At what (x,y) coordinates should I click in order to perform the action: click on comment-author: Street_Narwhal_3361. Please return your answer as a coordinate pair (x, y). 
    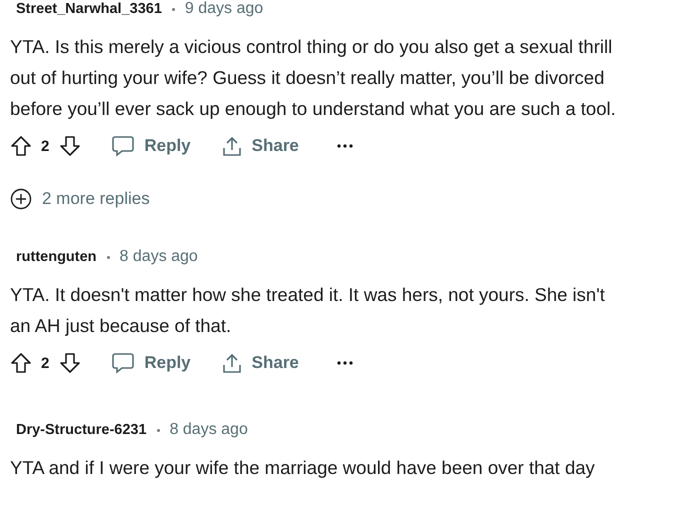
    Looking at the image, I should click on (89, 9).